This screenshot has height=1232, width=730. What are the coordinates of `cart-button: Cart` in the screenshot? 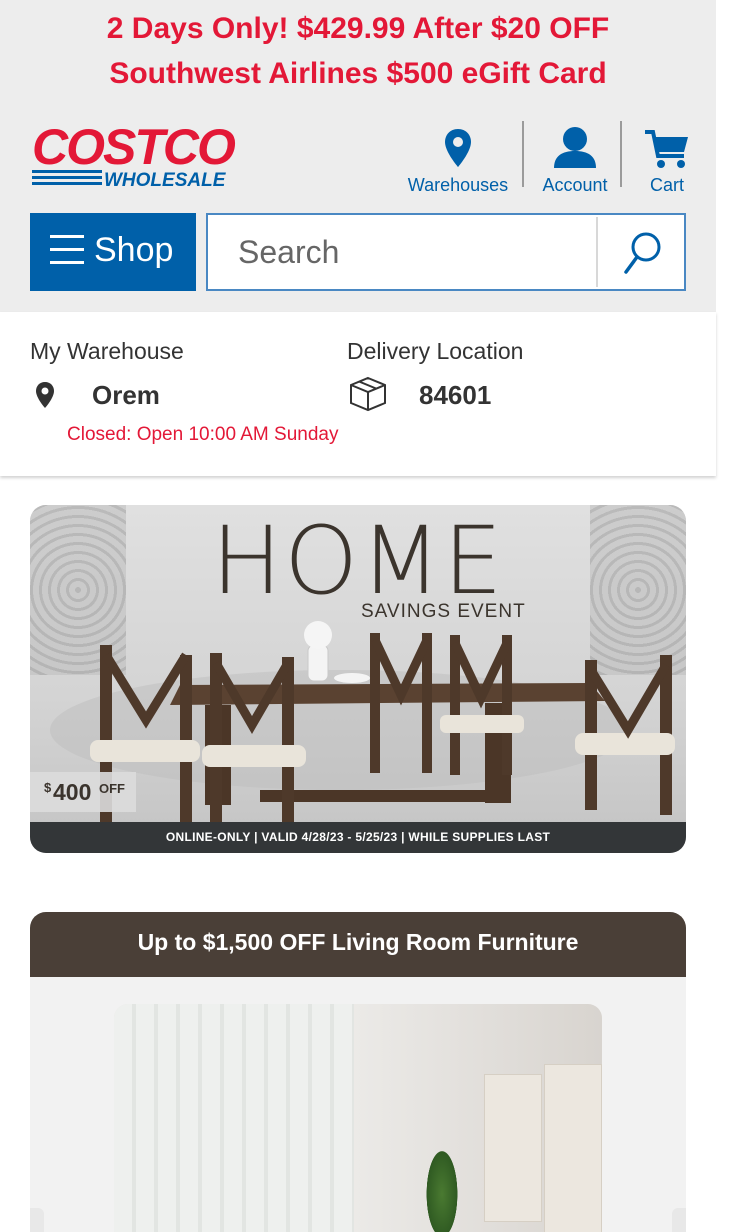 It's located at (667, 160).